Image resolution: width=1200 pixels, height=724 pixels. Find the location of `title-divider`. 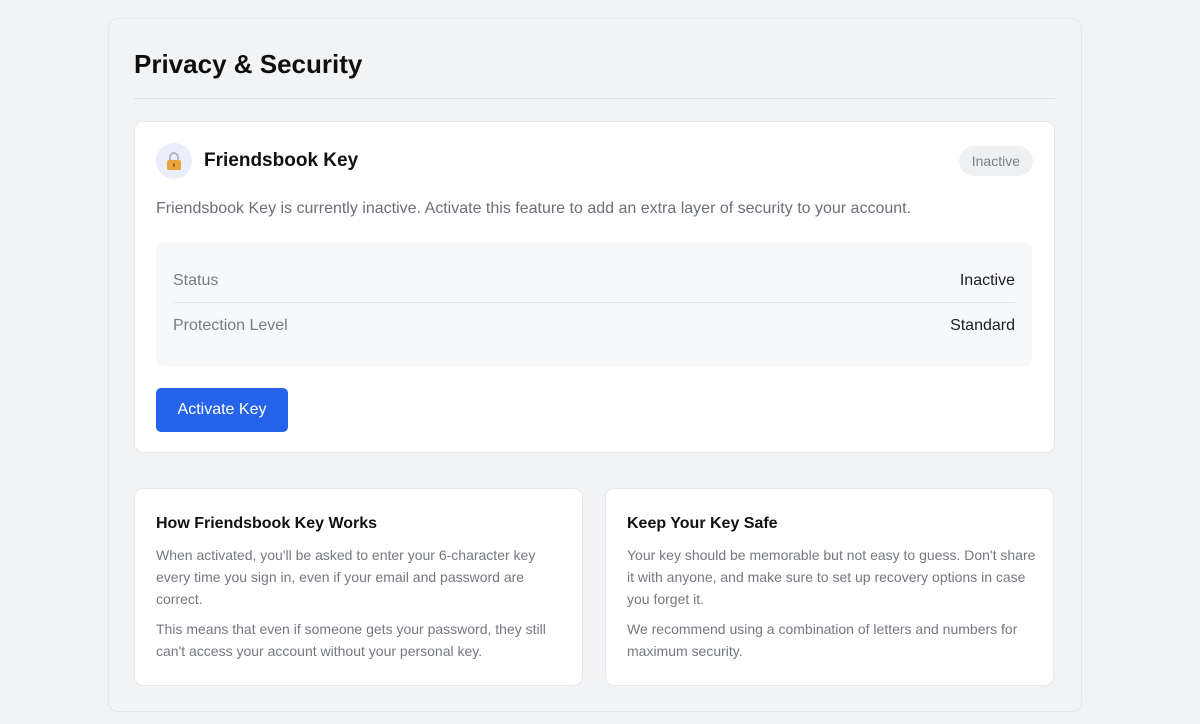

title-divider is located at coordinates (594, 98).